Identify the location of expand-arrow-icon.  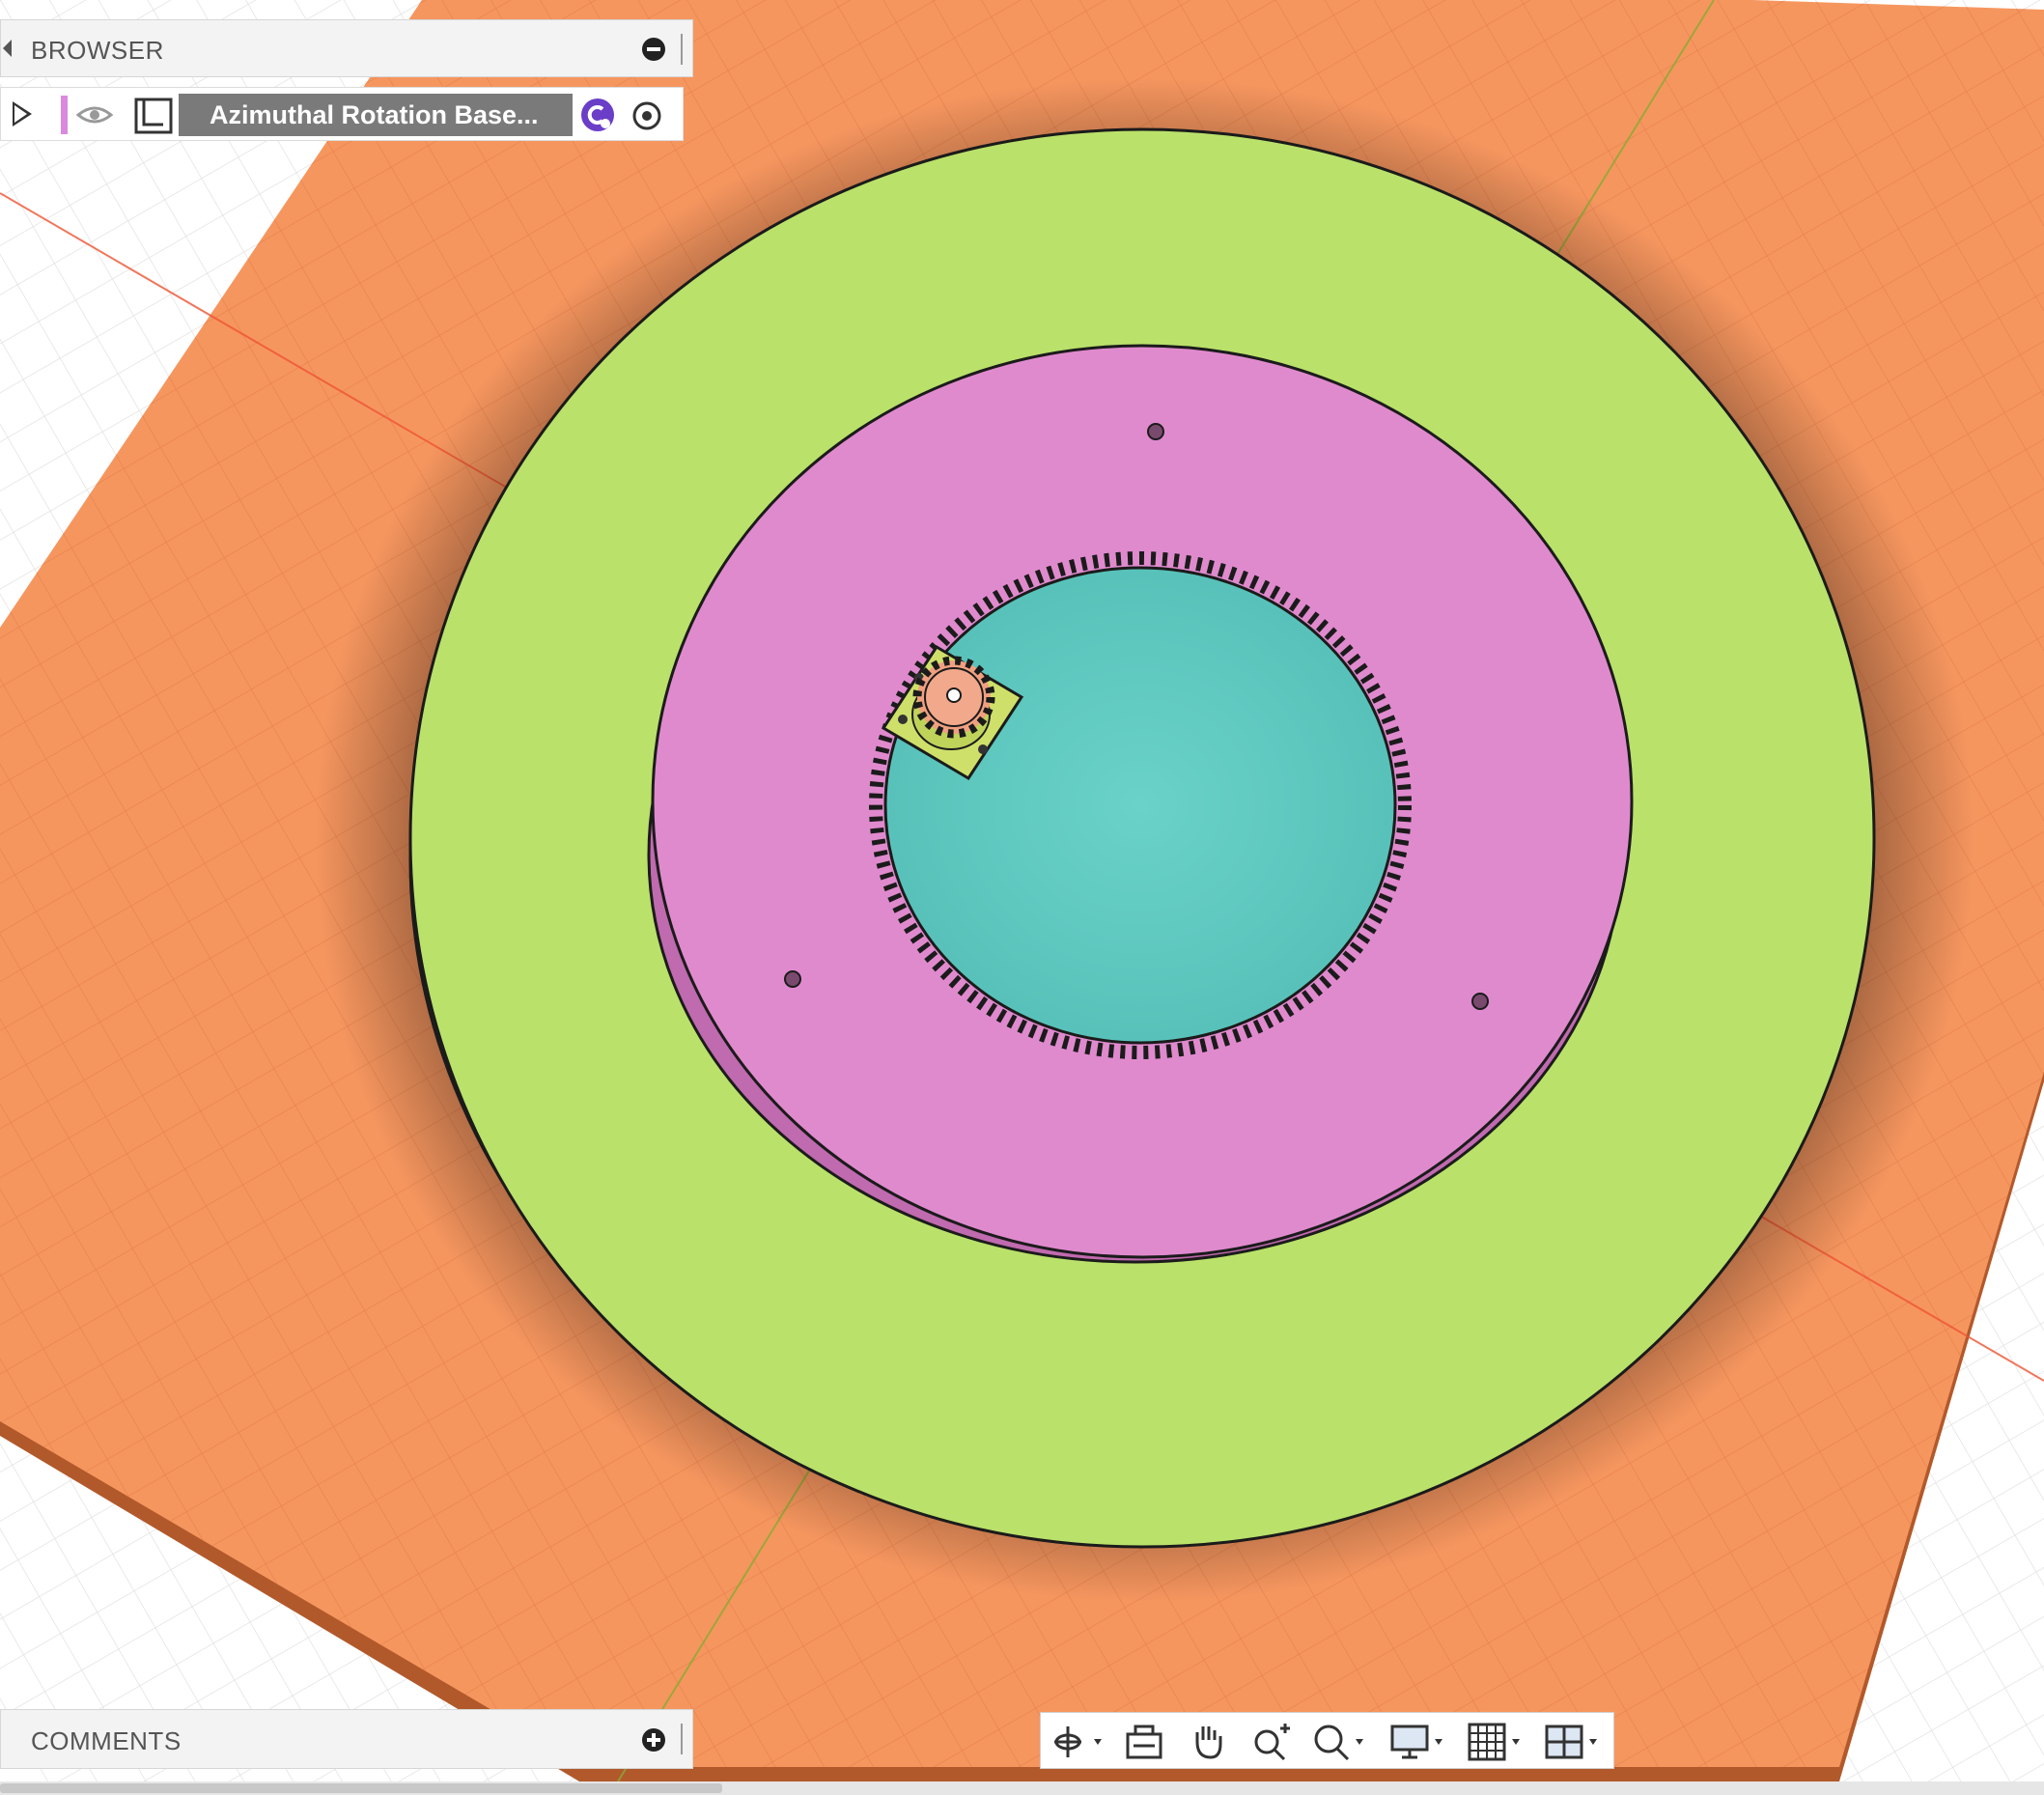
(23, 113).